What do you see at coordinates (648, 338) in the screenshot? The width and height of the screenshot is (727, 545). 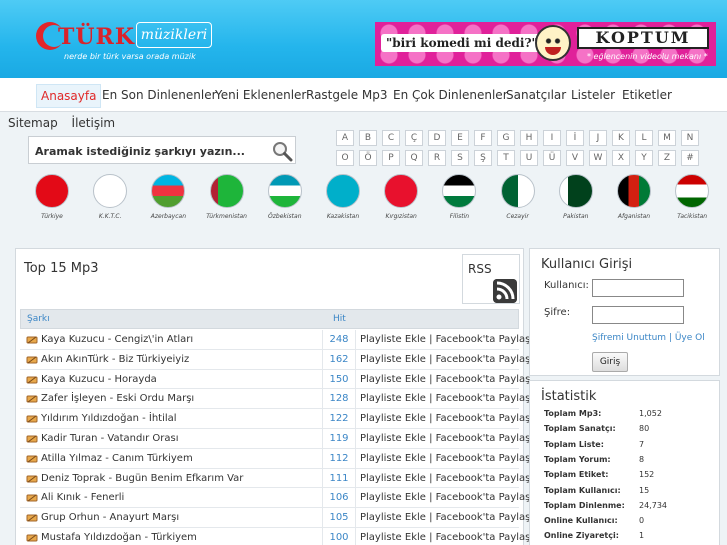 I see `login-links: Şifremi Unuttum | Üye Ol` at bounding box center [648, 338].